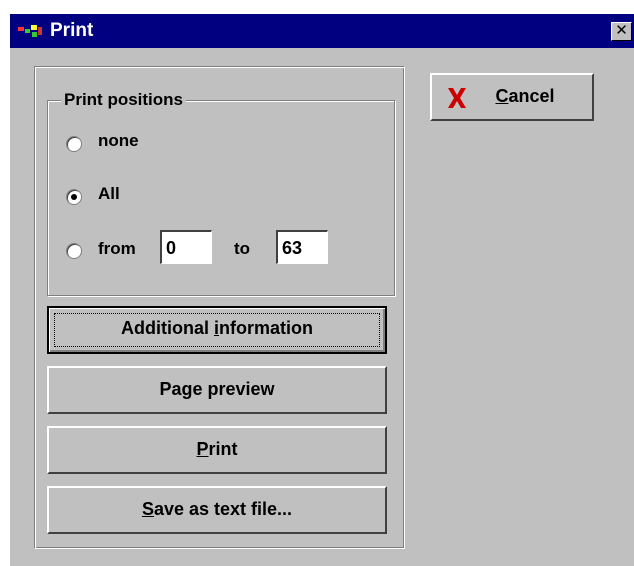  What do you see at coordinates (72, 30) in the screenshot?
I see `window-title: Print` at bounding box center [72, 30].